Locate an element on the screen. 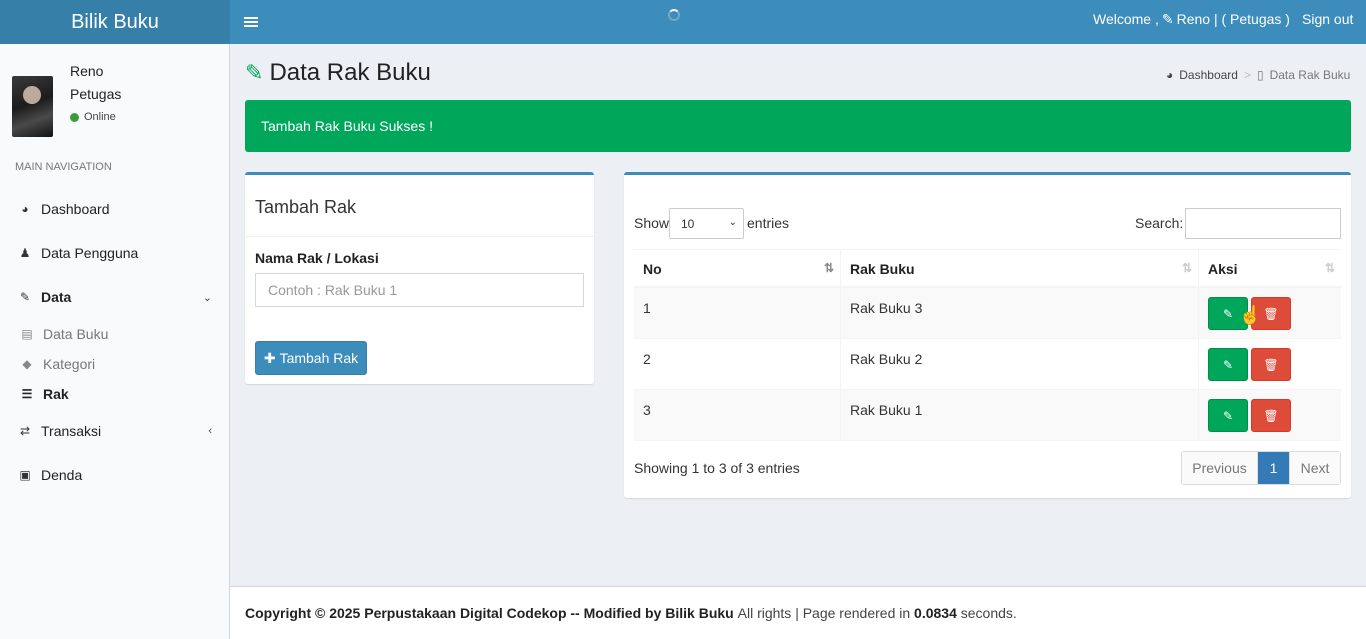  tambah-rak-label: Tambah Rak is located at coordinates (319, 358).